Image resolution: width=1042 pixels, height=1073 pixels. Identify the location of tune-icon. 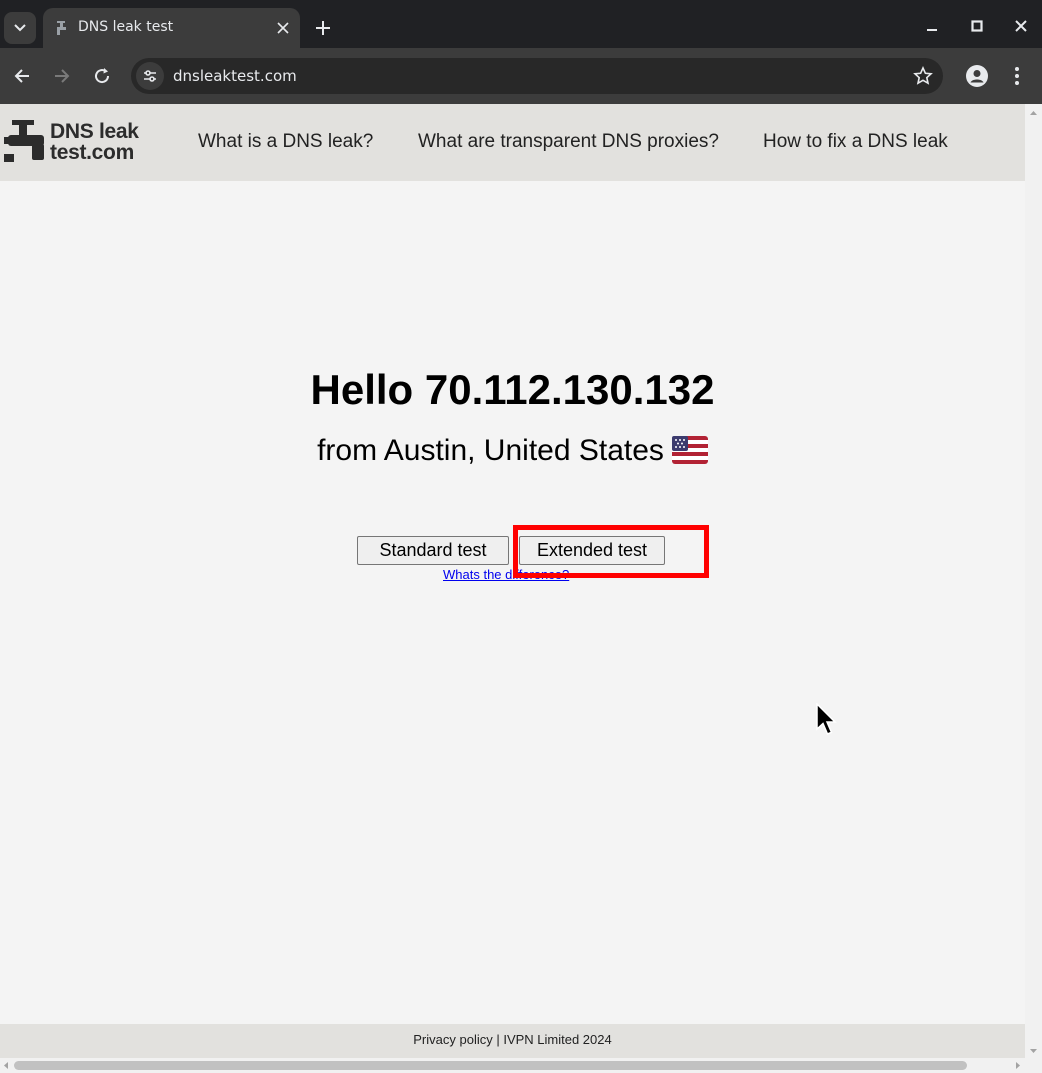
(150, 76).